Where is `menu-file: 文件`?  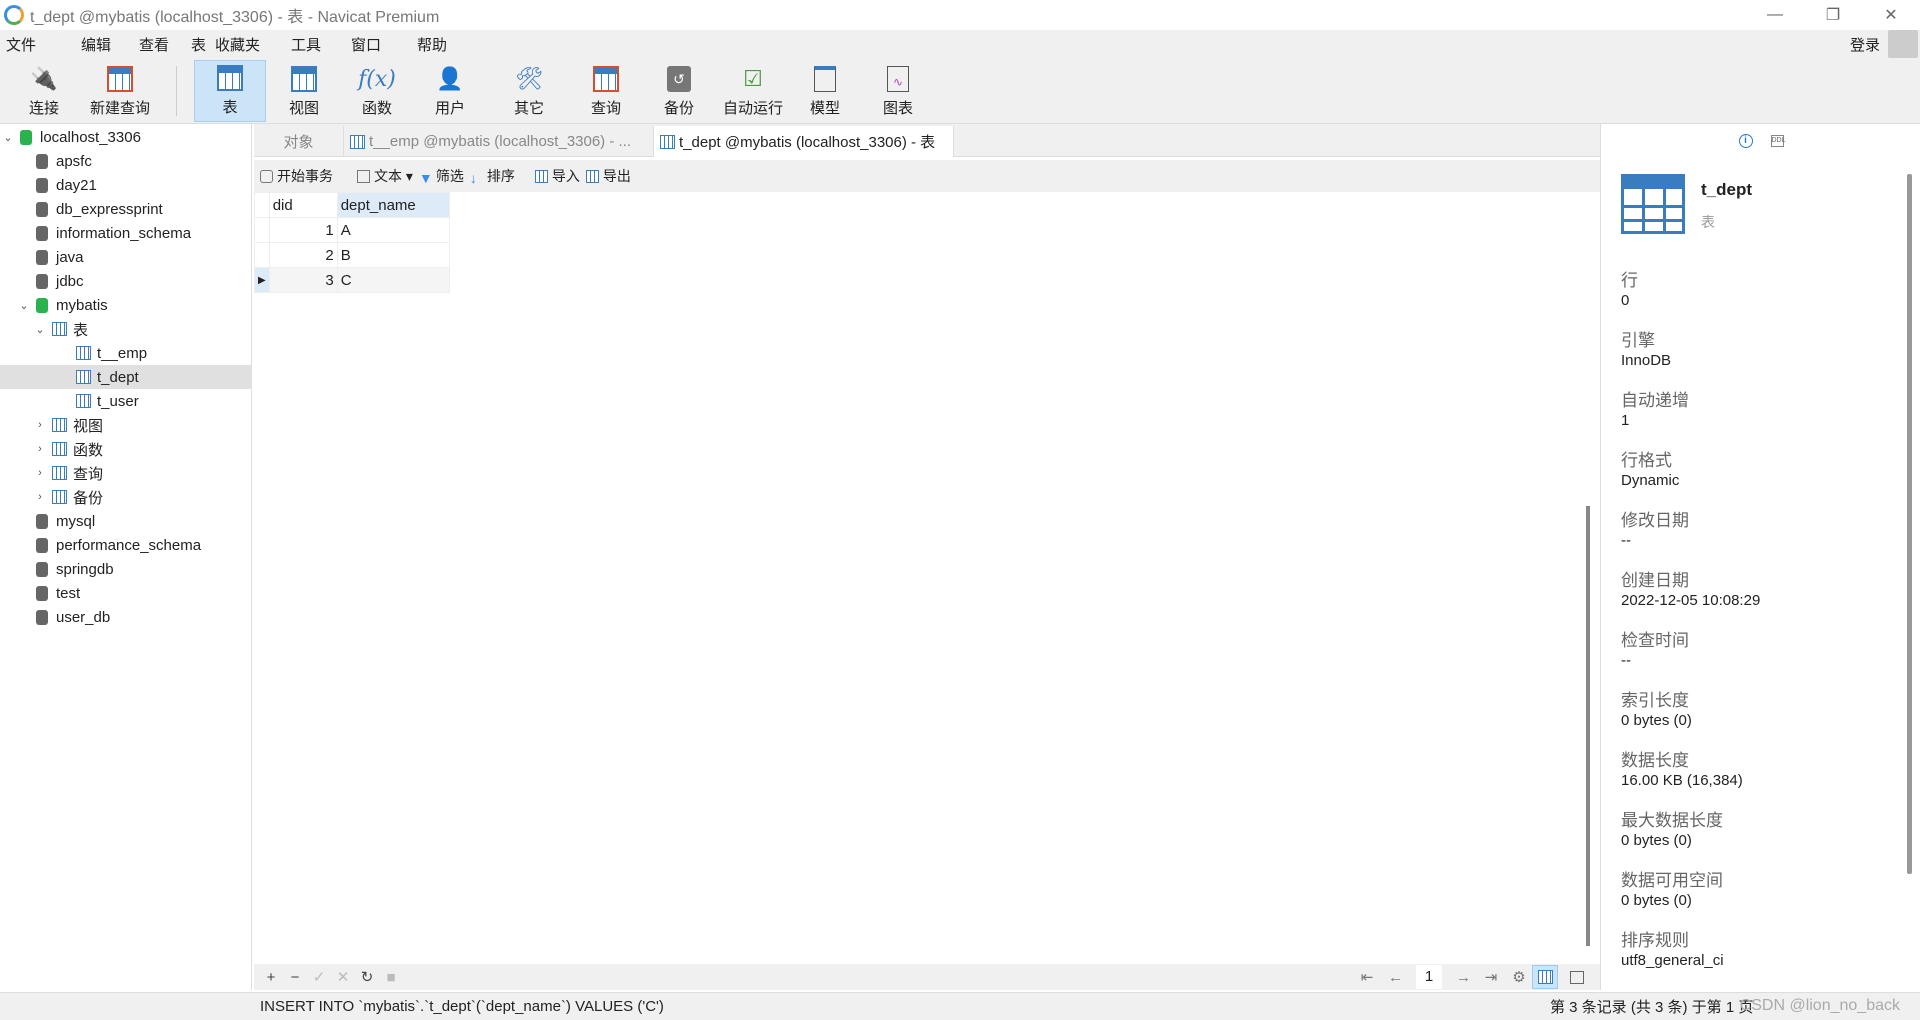
menu-file: 文件 is located at coordinates (37, 44).